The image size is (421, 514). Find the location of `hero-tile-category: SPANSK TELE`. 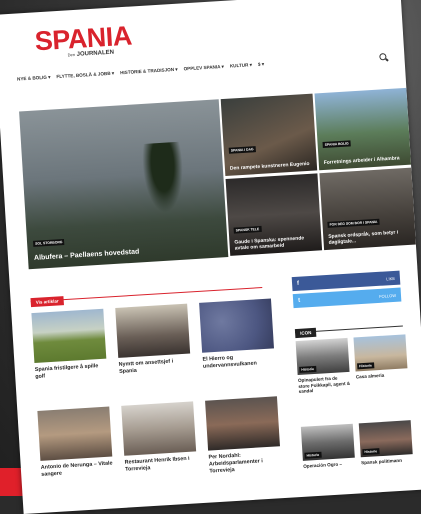

hero-tile-category: SPANSK TELE is located at coordinates (247, 229).